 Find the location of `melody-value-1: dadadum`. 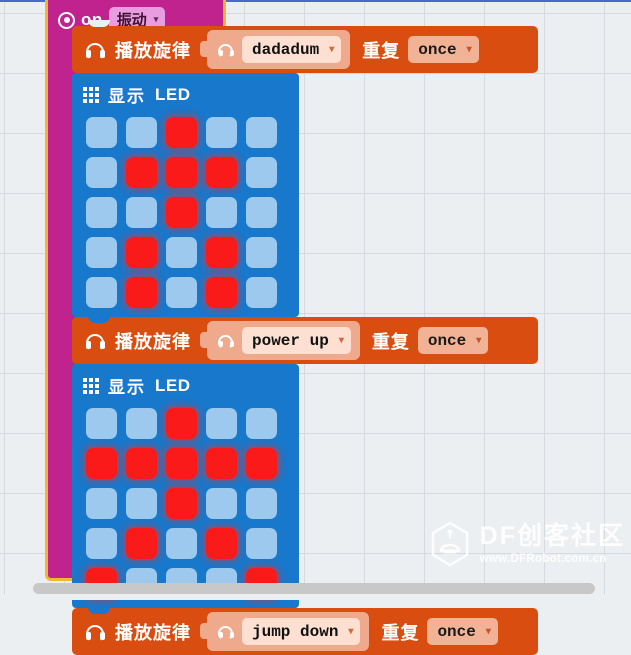

melody-value-1: dadadum is located at coordinates (286, 49).